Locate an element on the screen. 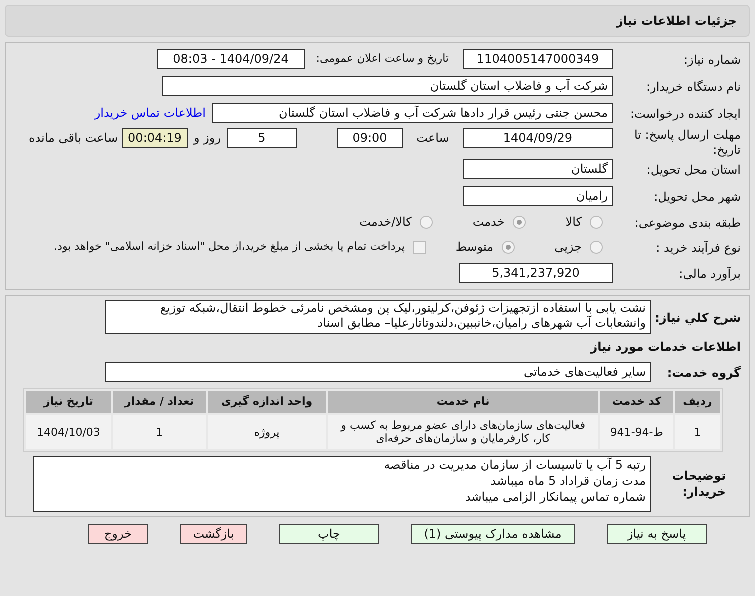  deadline-date-field: 1404/09/29 is located at coordinates (538, 138).